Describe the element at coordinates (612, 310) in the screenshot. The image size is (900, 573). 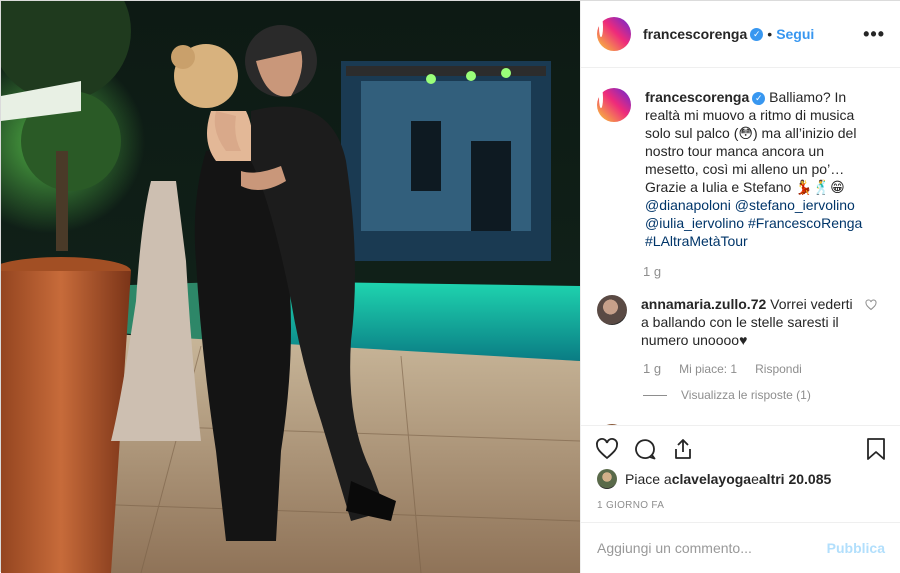
I see `commenter-avatar` at that location.